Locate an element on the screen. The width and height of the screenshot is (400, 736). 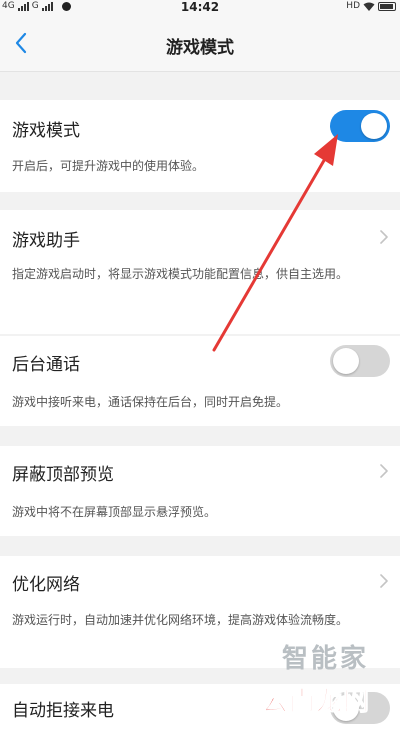
setting-block-top-preview: 屏蔽顶部预览 游戏中将不在屏幕顶部显示悬浮预览。 is located at coordinates (200, 491).